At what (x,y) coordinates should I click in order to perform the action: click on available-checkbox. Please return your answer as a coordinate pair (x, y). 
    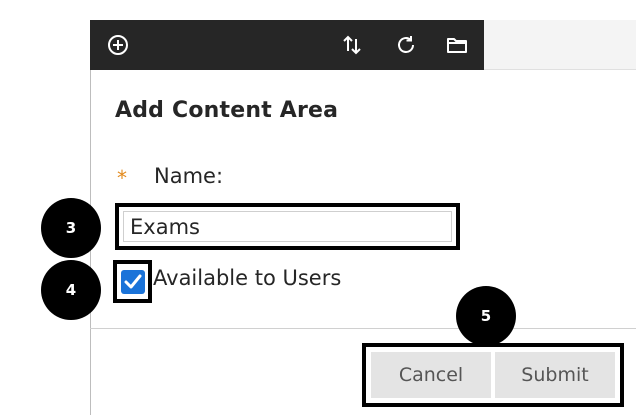
    Looking at the image, I should click on (133, 282).